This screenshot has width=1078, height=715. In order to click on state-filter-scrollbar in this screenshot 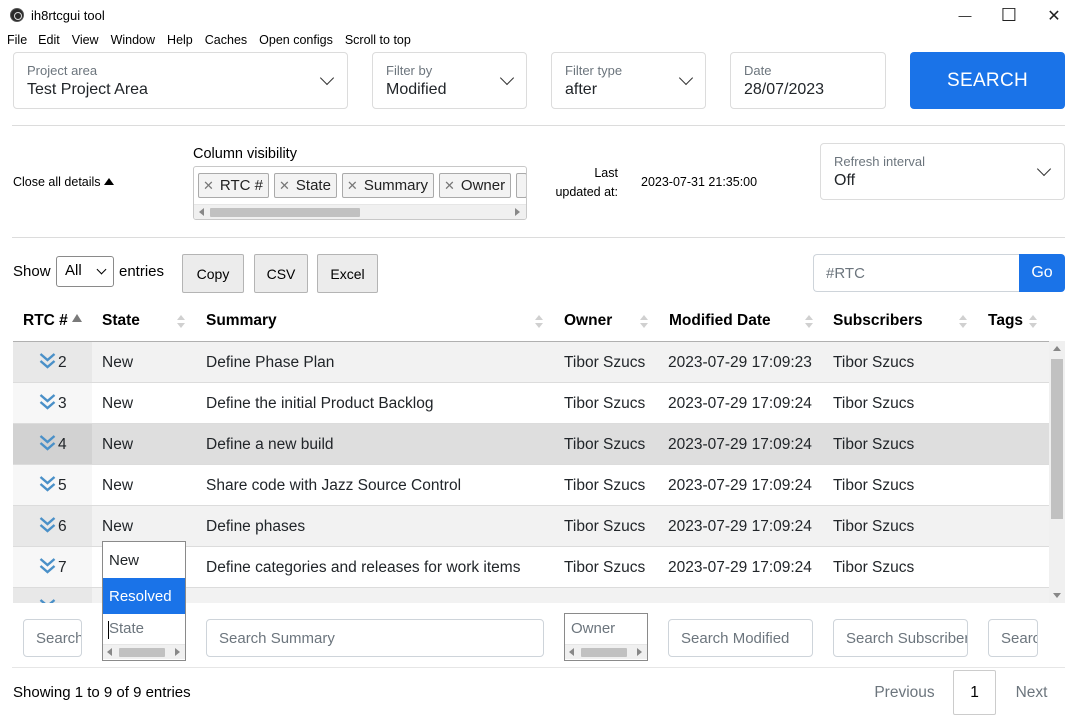, I will do `click(144, 651)`.